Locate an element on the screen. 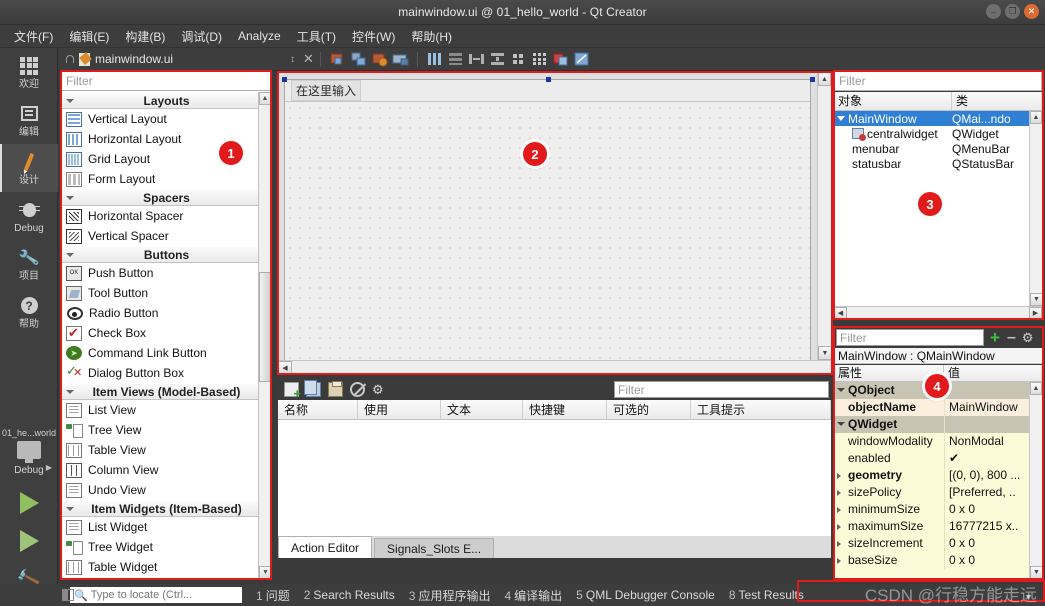 The image size is (1045, 606). scroll-right-icon: ▶ is located at coordinates (1035, 313).